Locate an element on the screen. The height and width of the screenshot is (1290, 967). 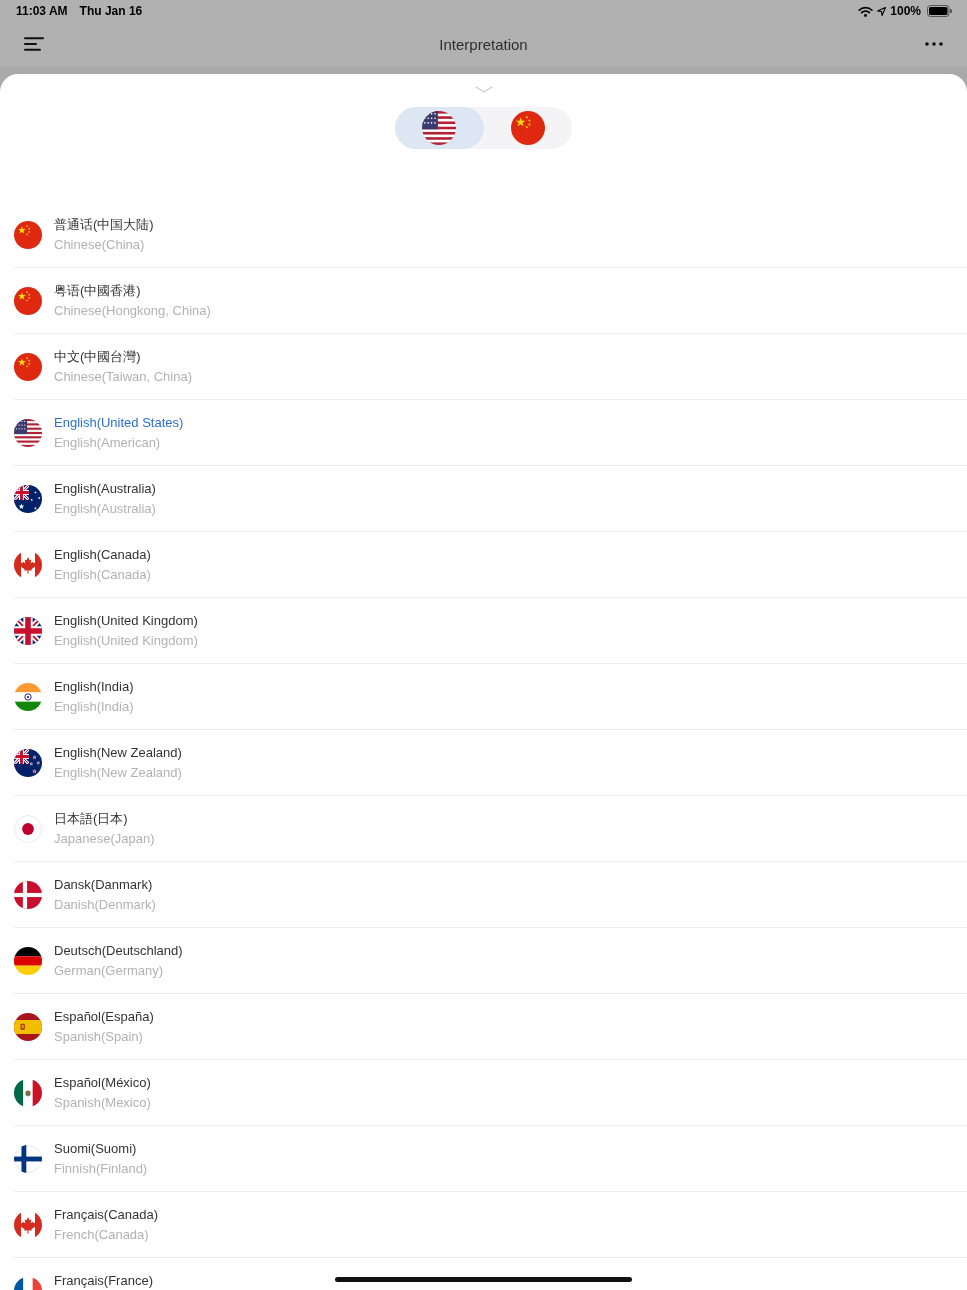
menu-button is located at coordinates (34, 44).